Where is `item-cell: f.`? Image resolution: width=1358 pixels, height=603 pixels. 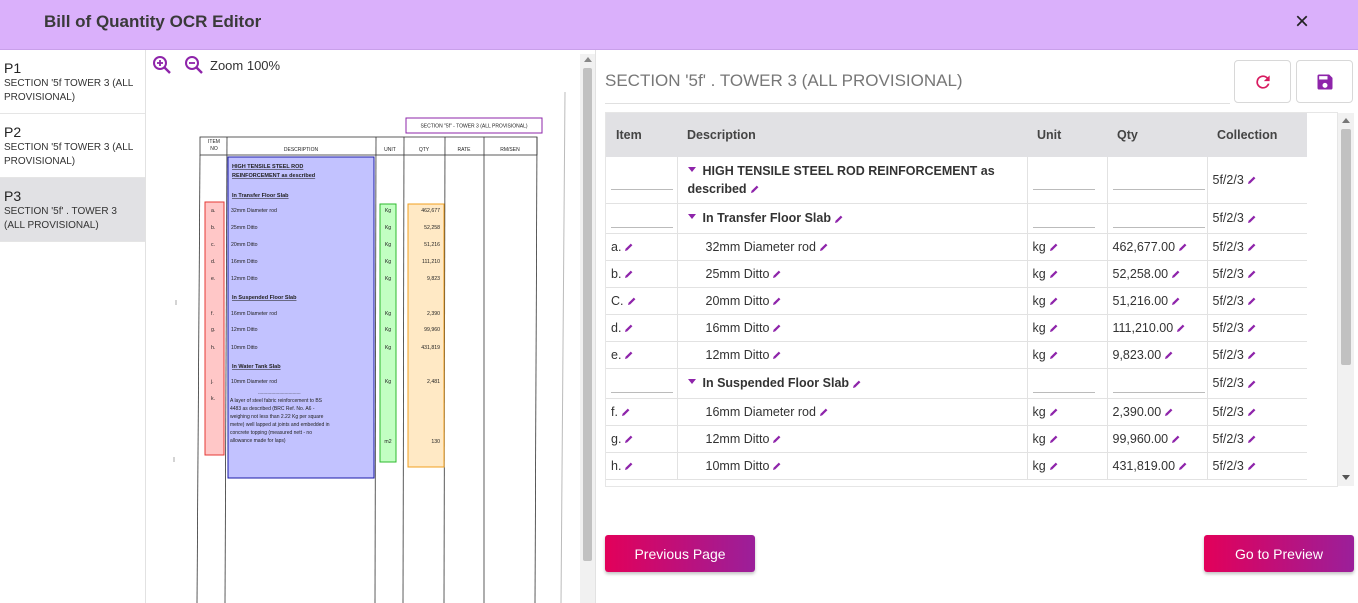
item-cell: f. is located at coordinates (642, 412).